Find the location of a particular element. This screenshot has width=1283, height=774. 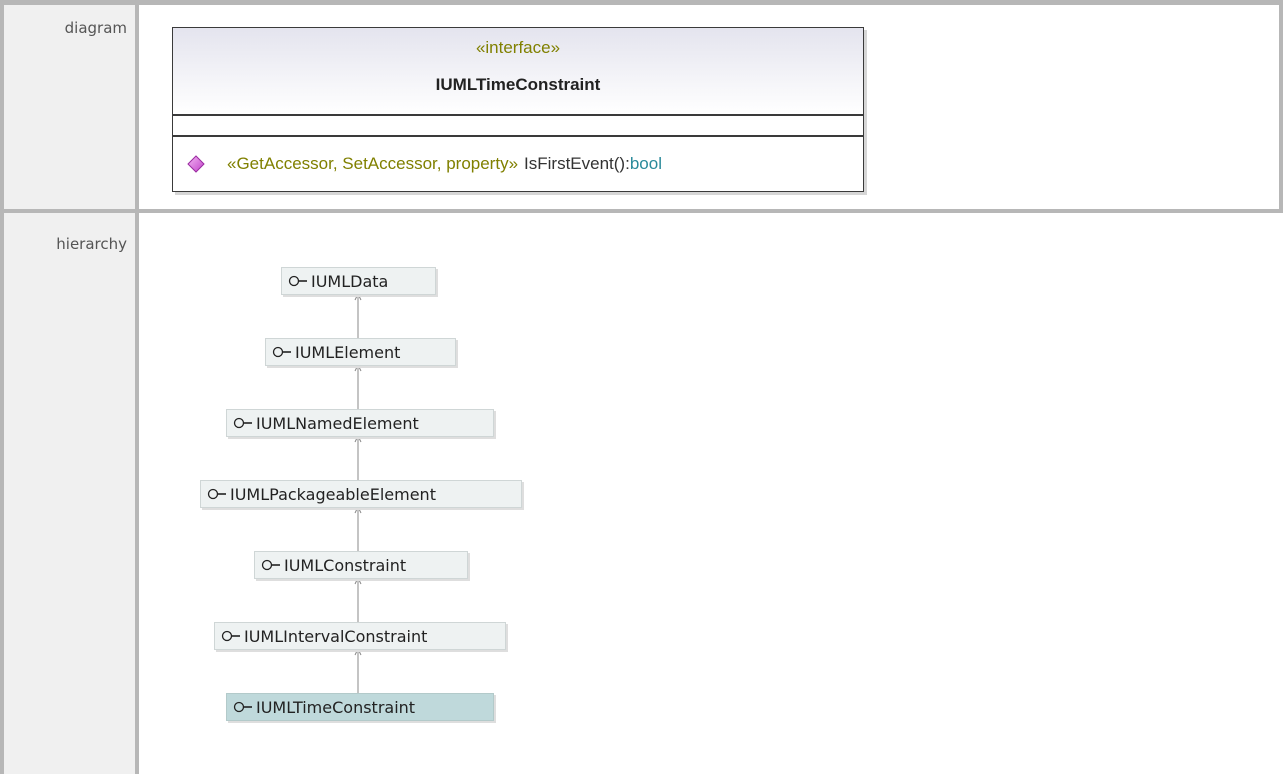

hierarchy-node-iumltimeconstraint-current: IUMLTimeConstraint is located at coordinates (360, 707).